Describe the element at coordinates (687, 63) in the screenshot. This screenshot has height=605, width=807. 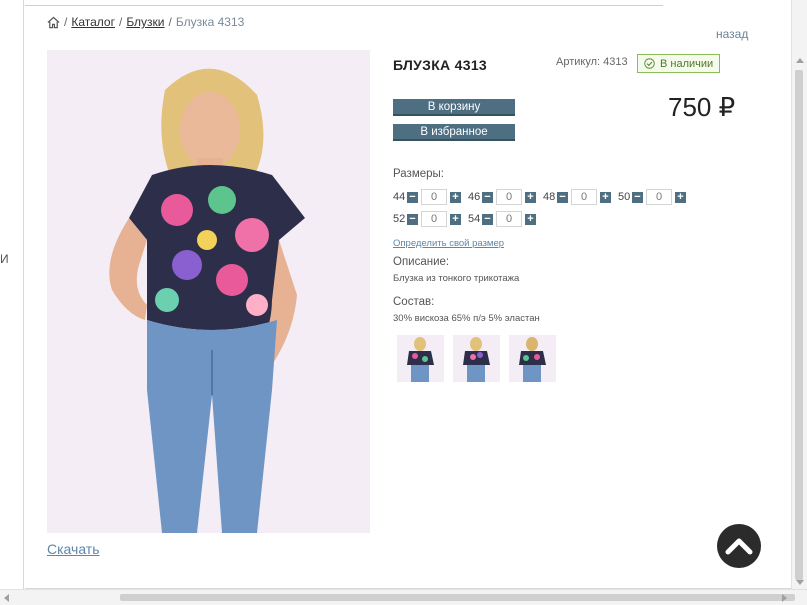
I see `stock-label: В наличии` at that location.